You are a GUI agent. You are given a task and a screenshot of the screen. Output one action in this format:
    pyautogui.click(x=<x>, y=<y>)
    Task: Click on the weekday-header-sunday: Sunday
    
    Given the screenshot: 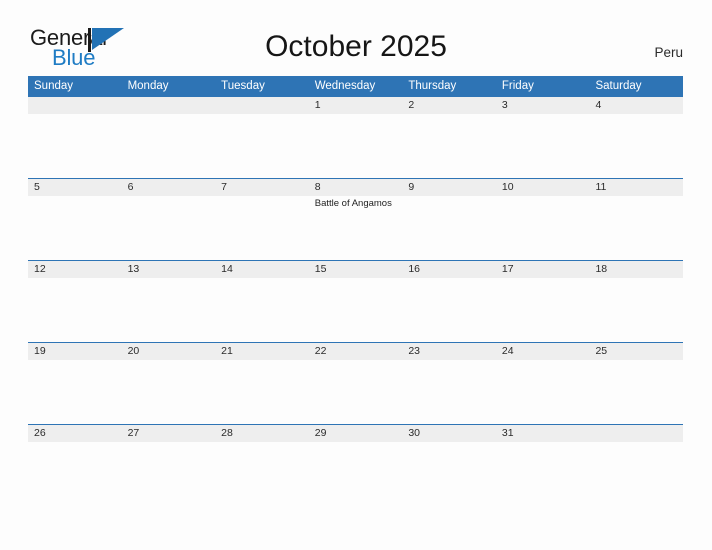 What is the action you would take?
    pyautogui.click(x=54, y=86)
    